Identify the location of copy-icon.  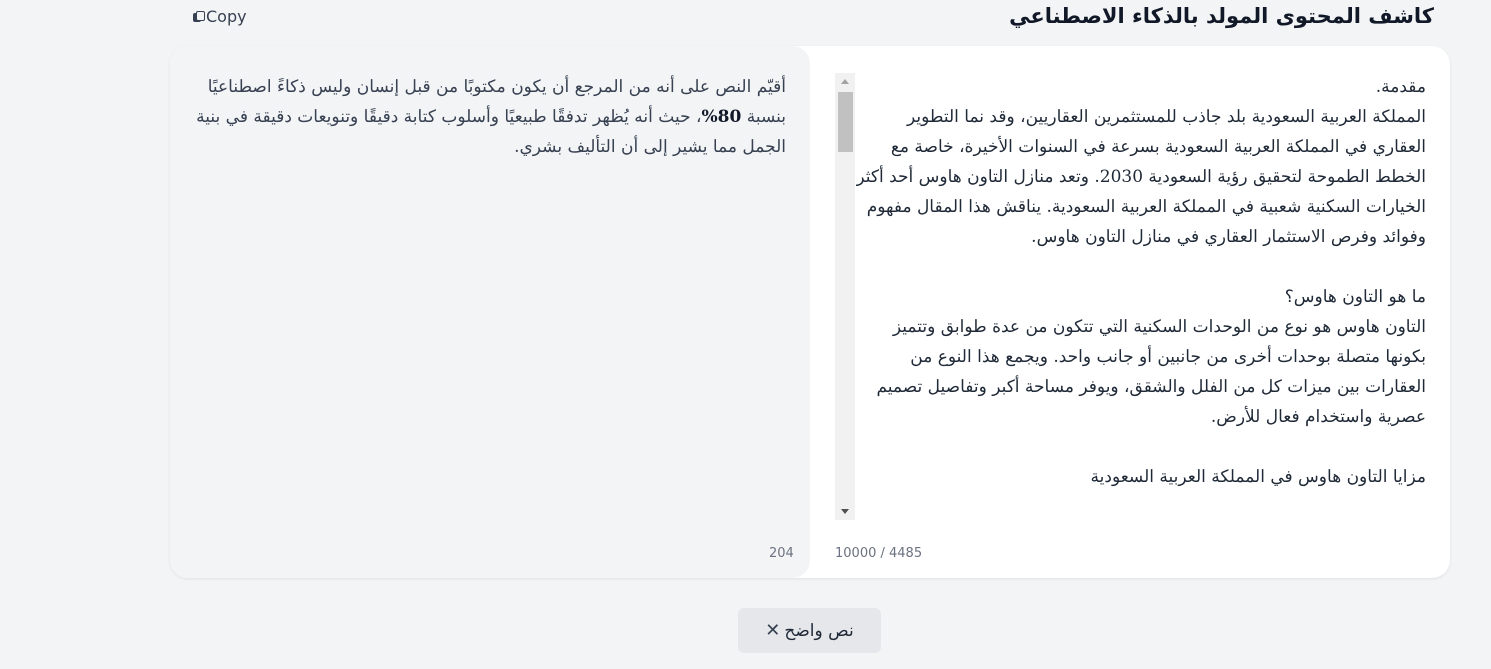
(199, 16).